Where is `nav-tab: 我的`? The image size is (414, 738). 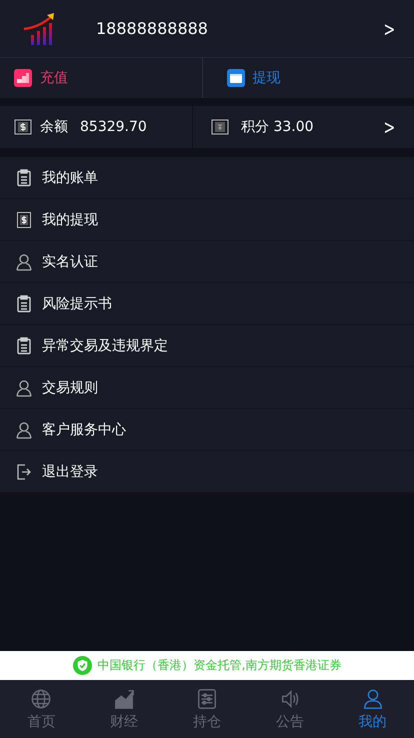
nav-tab: 我的 is located at coordinates (372, 709).